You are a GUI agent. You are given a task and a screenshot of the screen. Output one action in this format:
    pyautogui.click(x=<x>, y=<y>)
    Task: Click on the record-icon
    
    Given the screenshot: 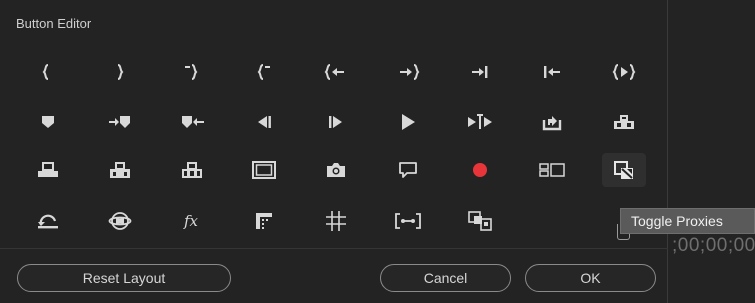 What is the action you would take?
    pyautogui.click(x=480, y=170)
    